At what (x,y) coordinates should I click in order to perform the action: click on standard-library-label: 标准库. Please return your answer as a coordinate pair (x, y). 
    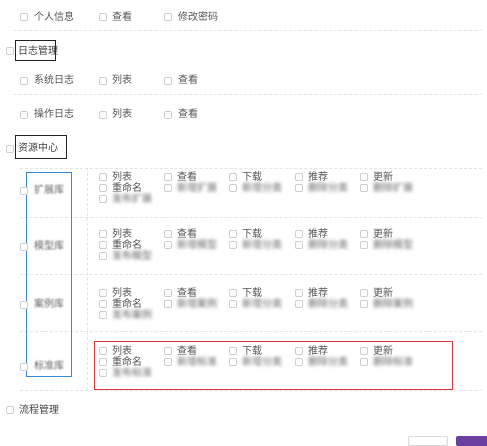
    Looking at the image, I should click on (49, 366).